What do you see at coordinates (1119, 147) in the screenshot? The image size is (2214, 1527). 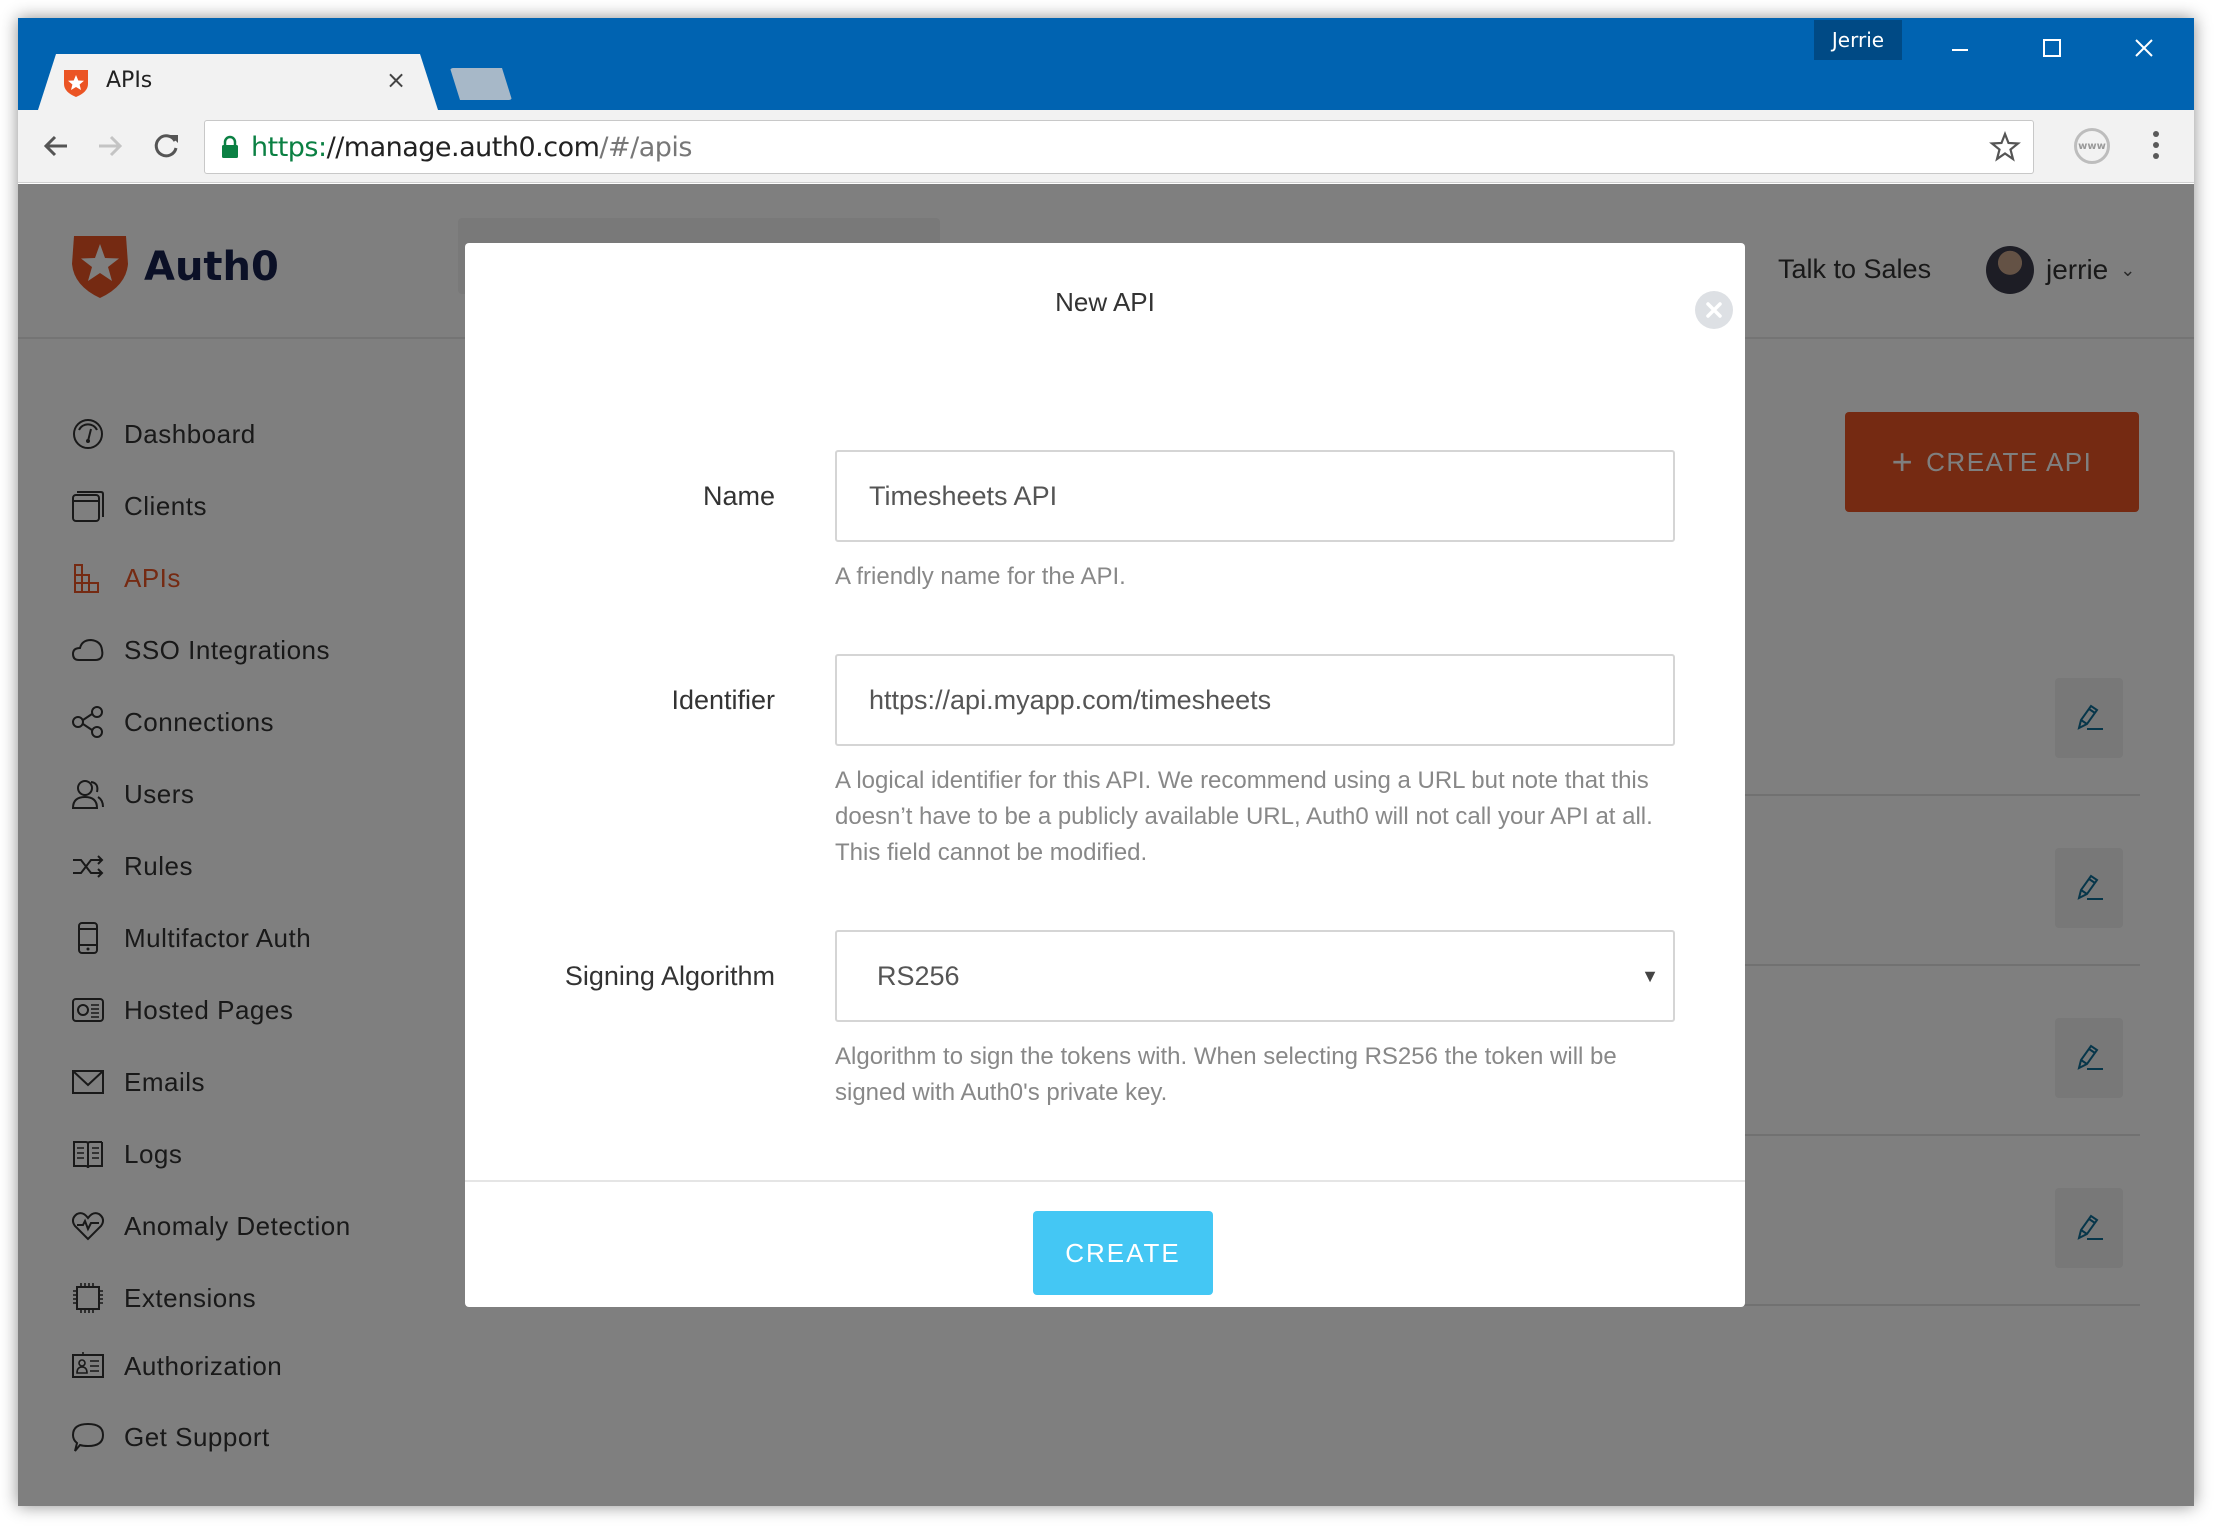 I see `address-bar: https://manage.auth0.com/#/apis` at bounding box center [1119, 147].